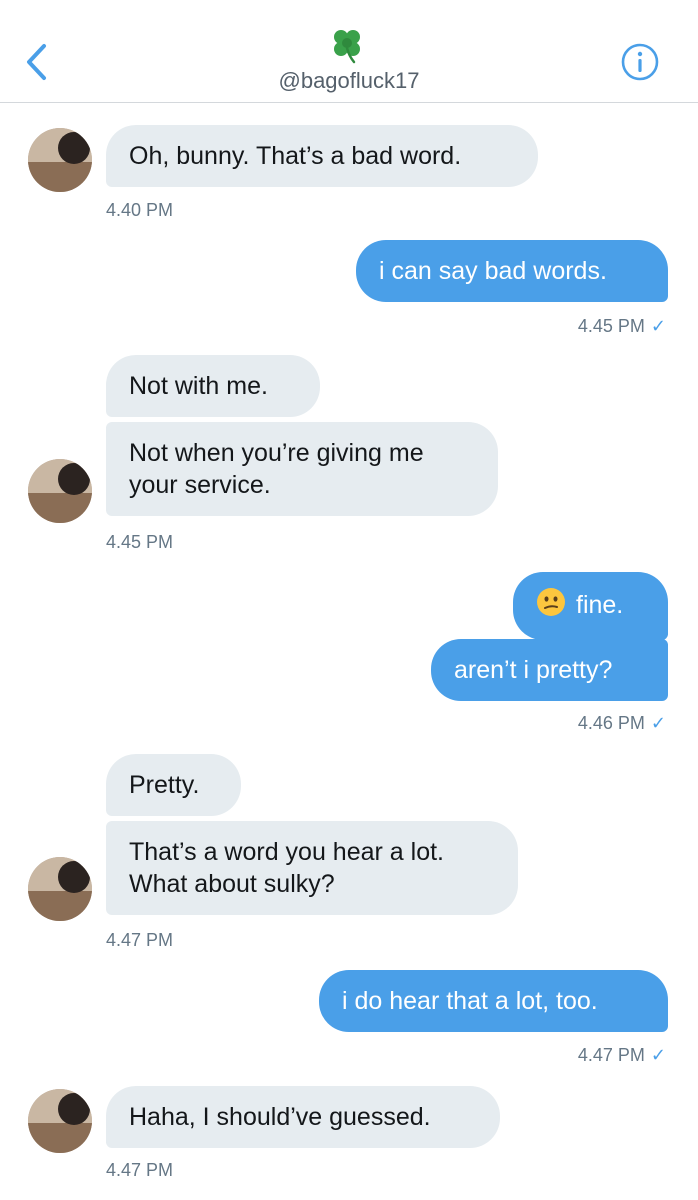  Describe the element at coordinates (563, 1055) in the screenshot. I see `message-timestamp-row: 4.47 PM ✓` at that location.